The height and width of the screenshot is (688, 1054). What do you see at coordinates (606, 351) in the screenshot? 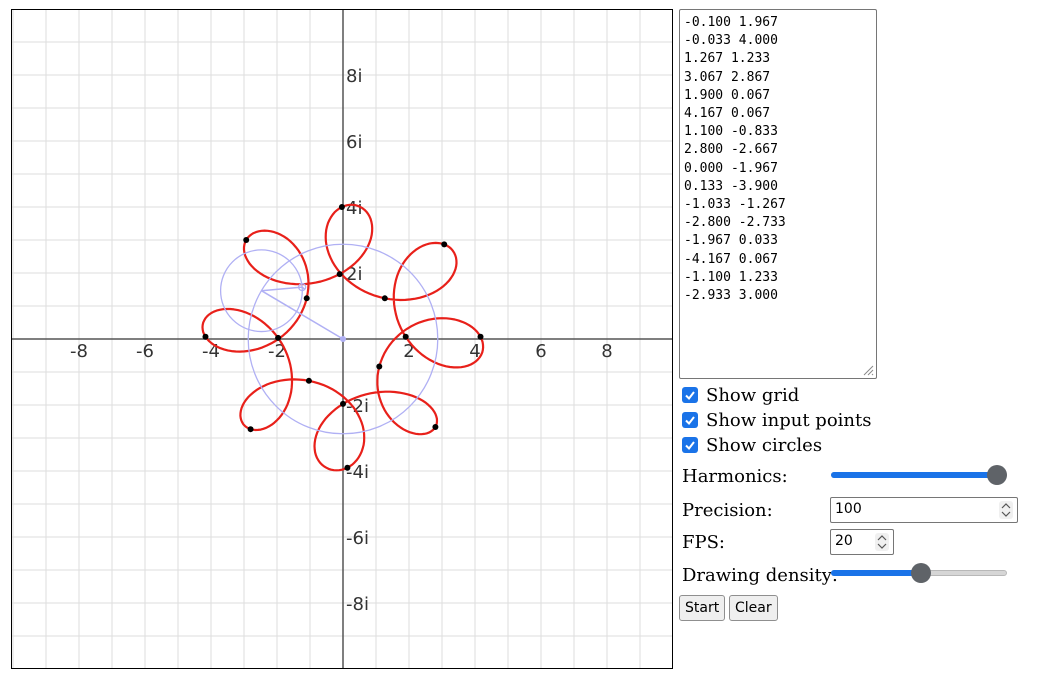
I see `x-tick-label: 8` at bounding box center [606, 351].